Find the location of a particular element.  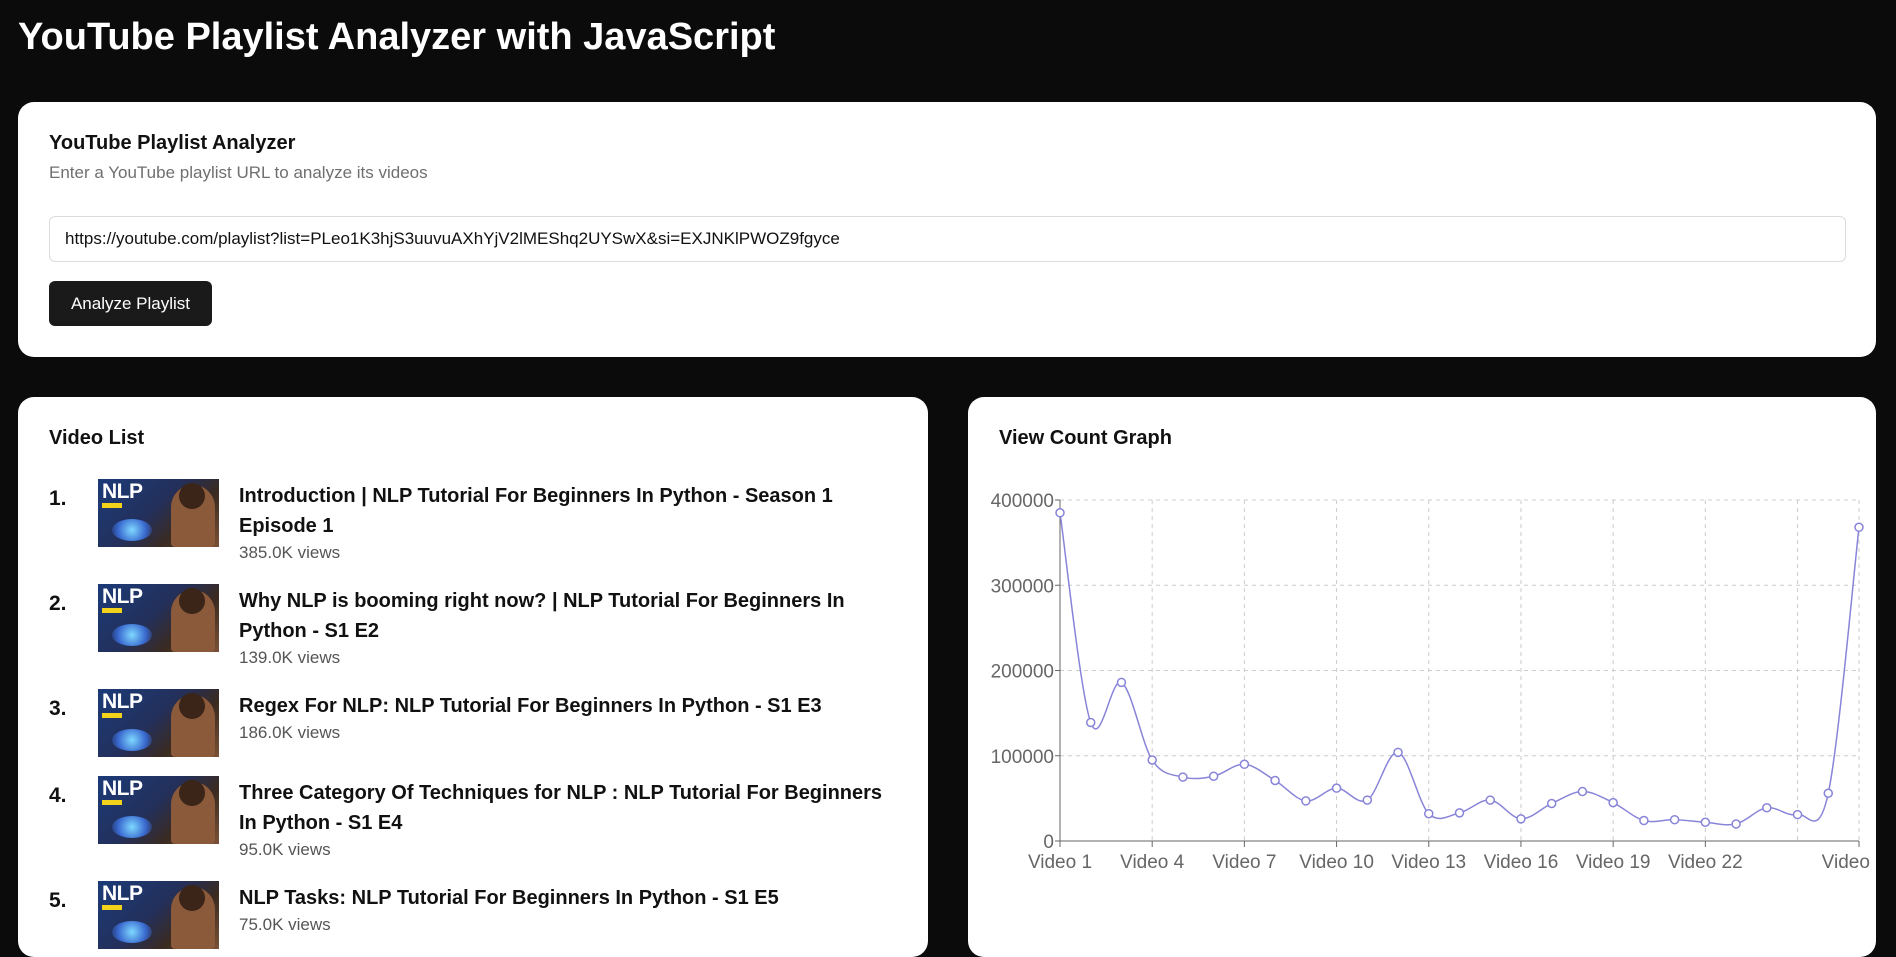

y-tick-label: 300000 is located at coordinates (1022, 586).